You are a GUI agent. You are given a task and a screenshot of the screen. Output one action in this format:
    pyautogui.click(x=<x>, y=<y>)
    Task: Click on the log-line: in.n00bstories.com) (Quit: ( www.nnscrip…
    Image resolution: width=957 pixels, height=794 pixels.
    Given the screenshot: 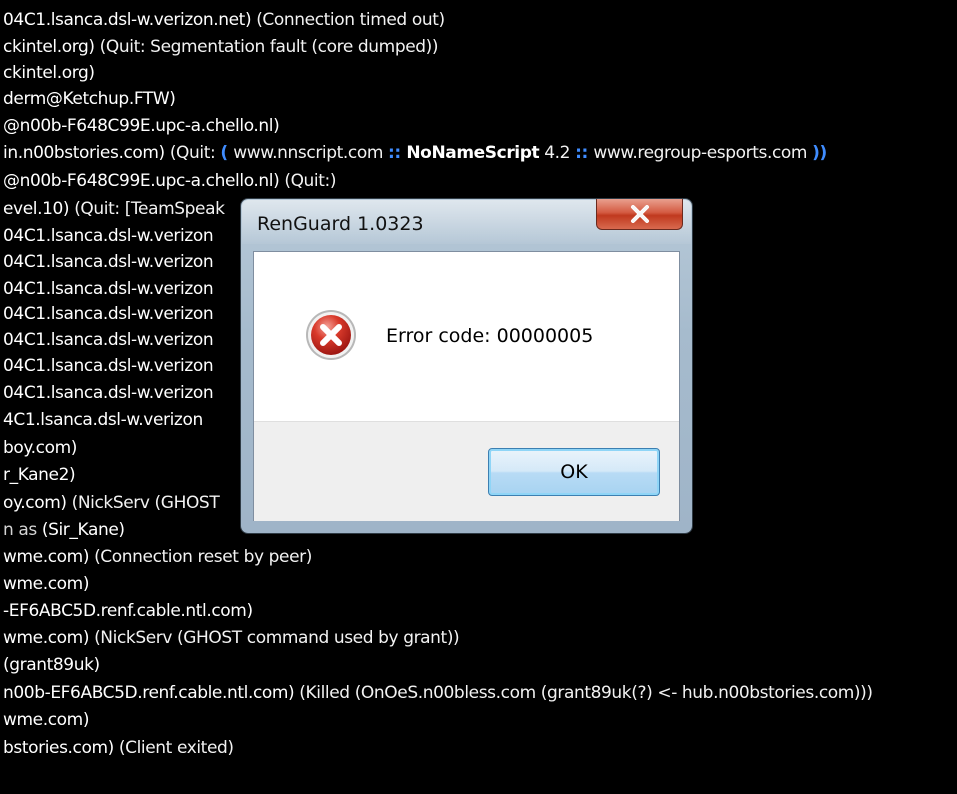 What is the action you would take?
    pyautogui.click(x=415, y=153)
    